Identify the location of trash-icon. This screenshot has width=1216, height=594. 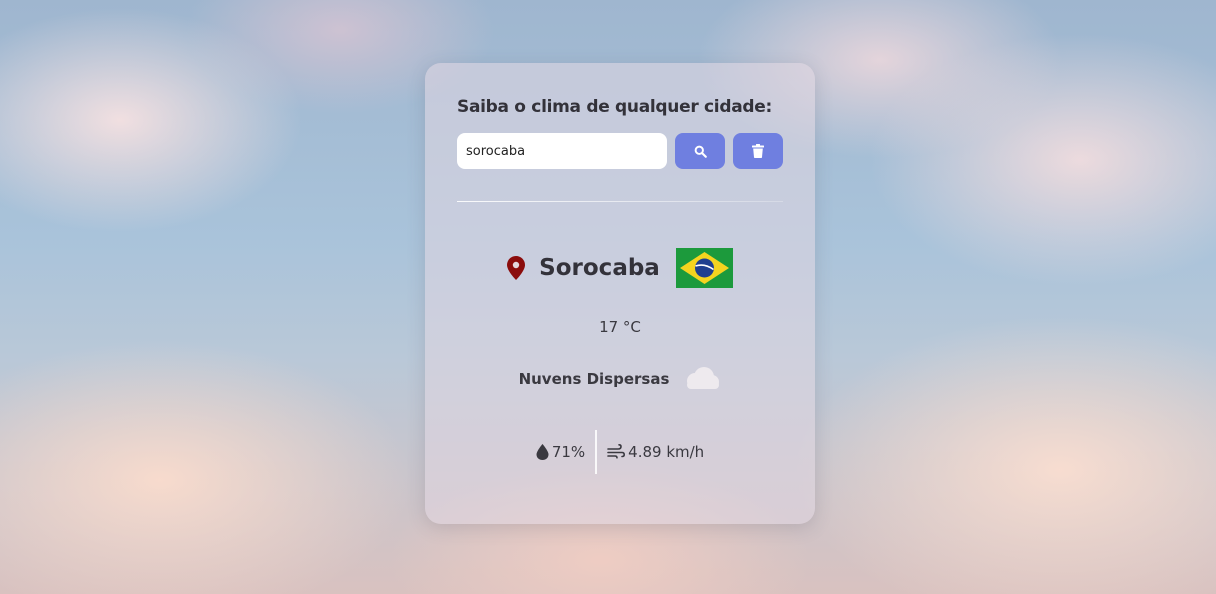
(758, 151).